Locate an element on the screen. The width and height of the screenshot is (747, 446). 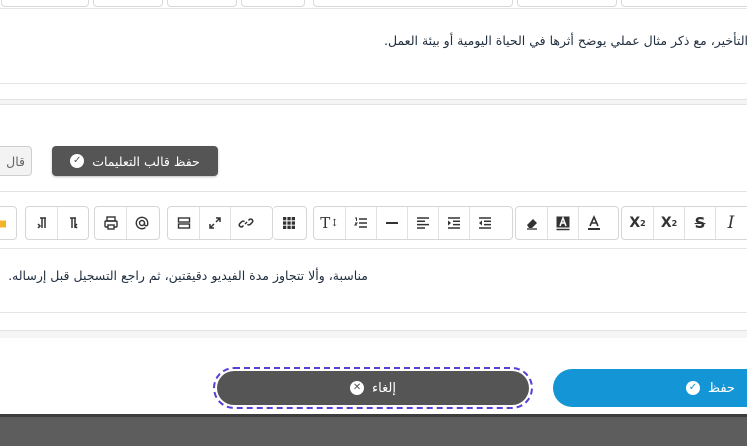
toolbar-group-style: X2 X2 S I is located at coordinates (684, 223).